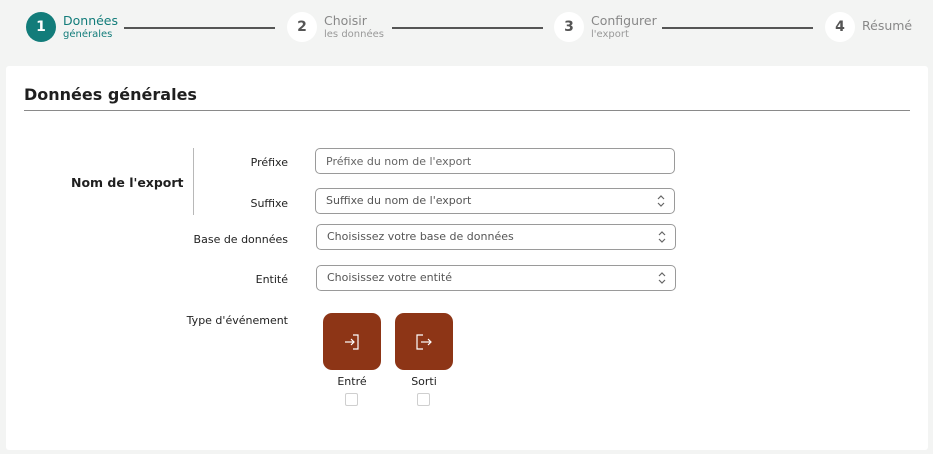 The height and width of the screenshot is (454, 933). I want to click on step-label: Configurer, so click(624, 20).